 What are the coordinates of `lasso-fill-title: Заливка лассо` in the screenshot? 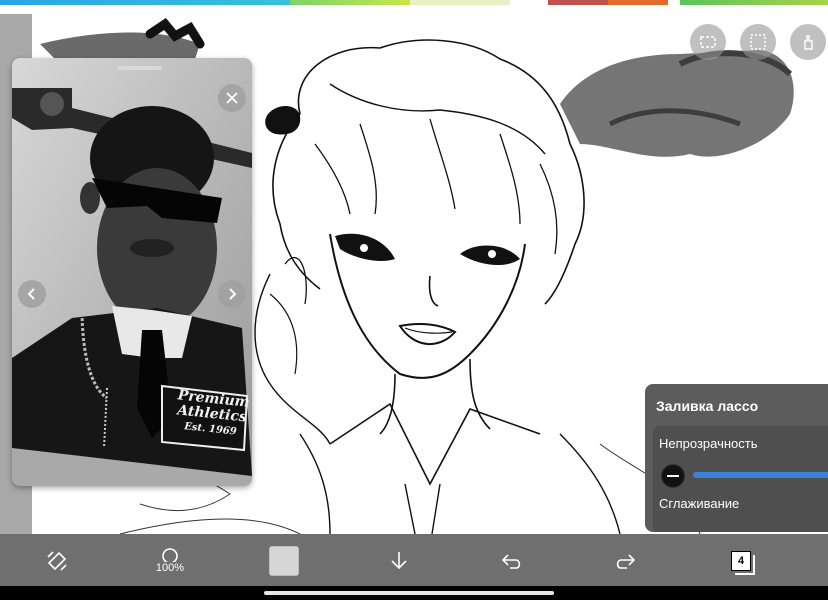 It's located at (707, 406).